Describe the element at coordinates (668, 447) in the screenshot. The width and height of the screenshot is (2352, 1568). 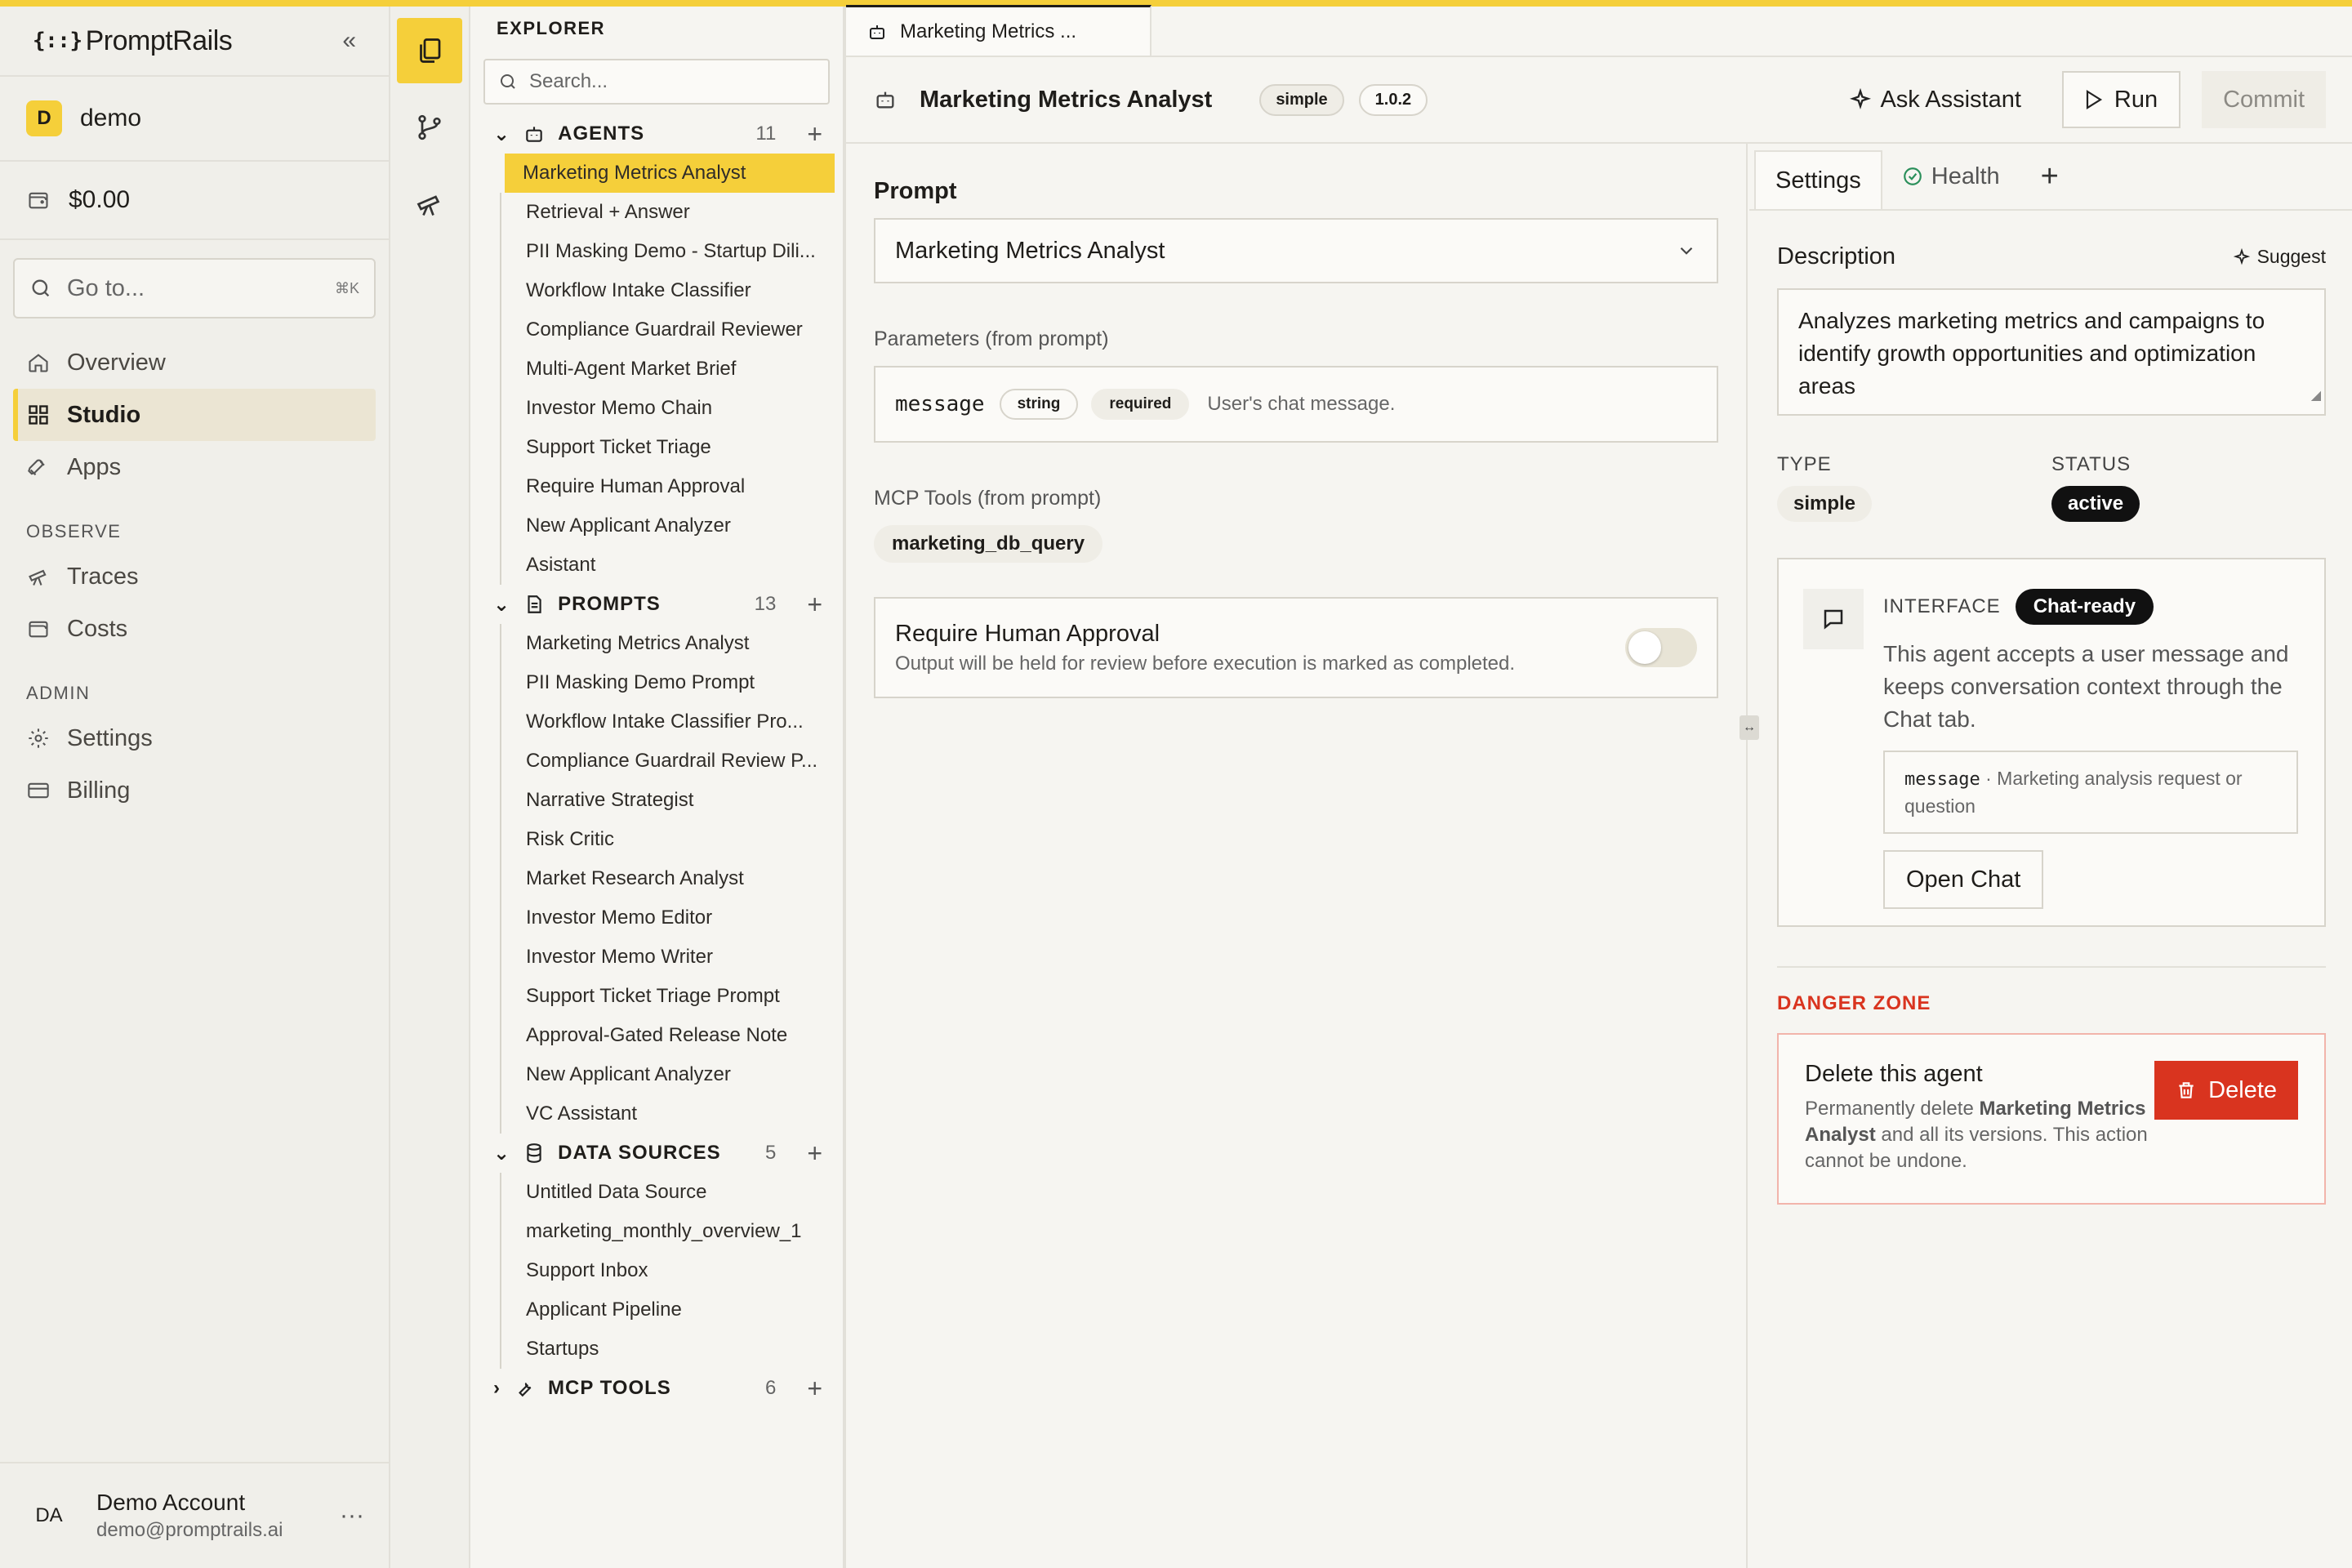
I see `tree-item: Support Ticket Triage` at that location.